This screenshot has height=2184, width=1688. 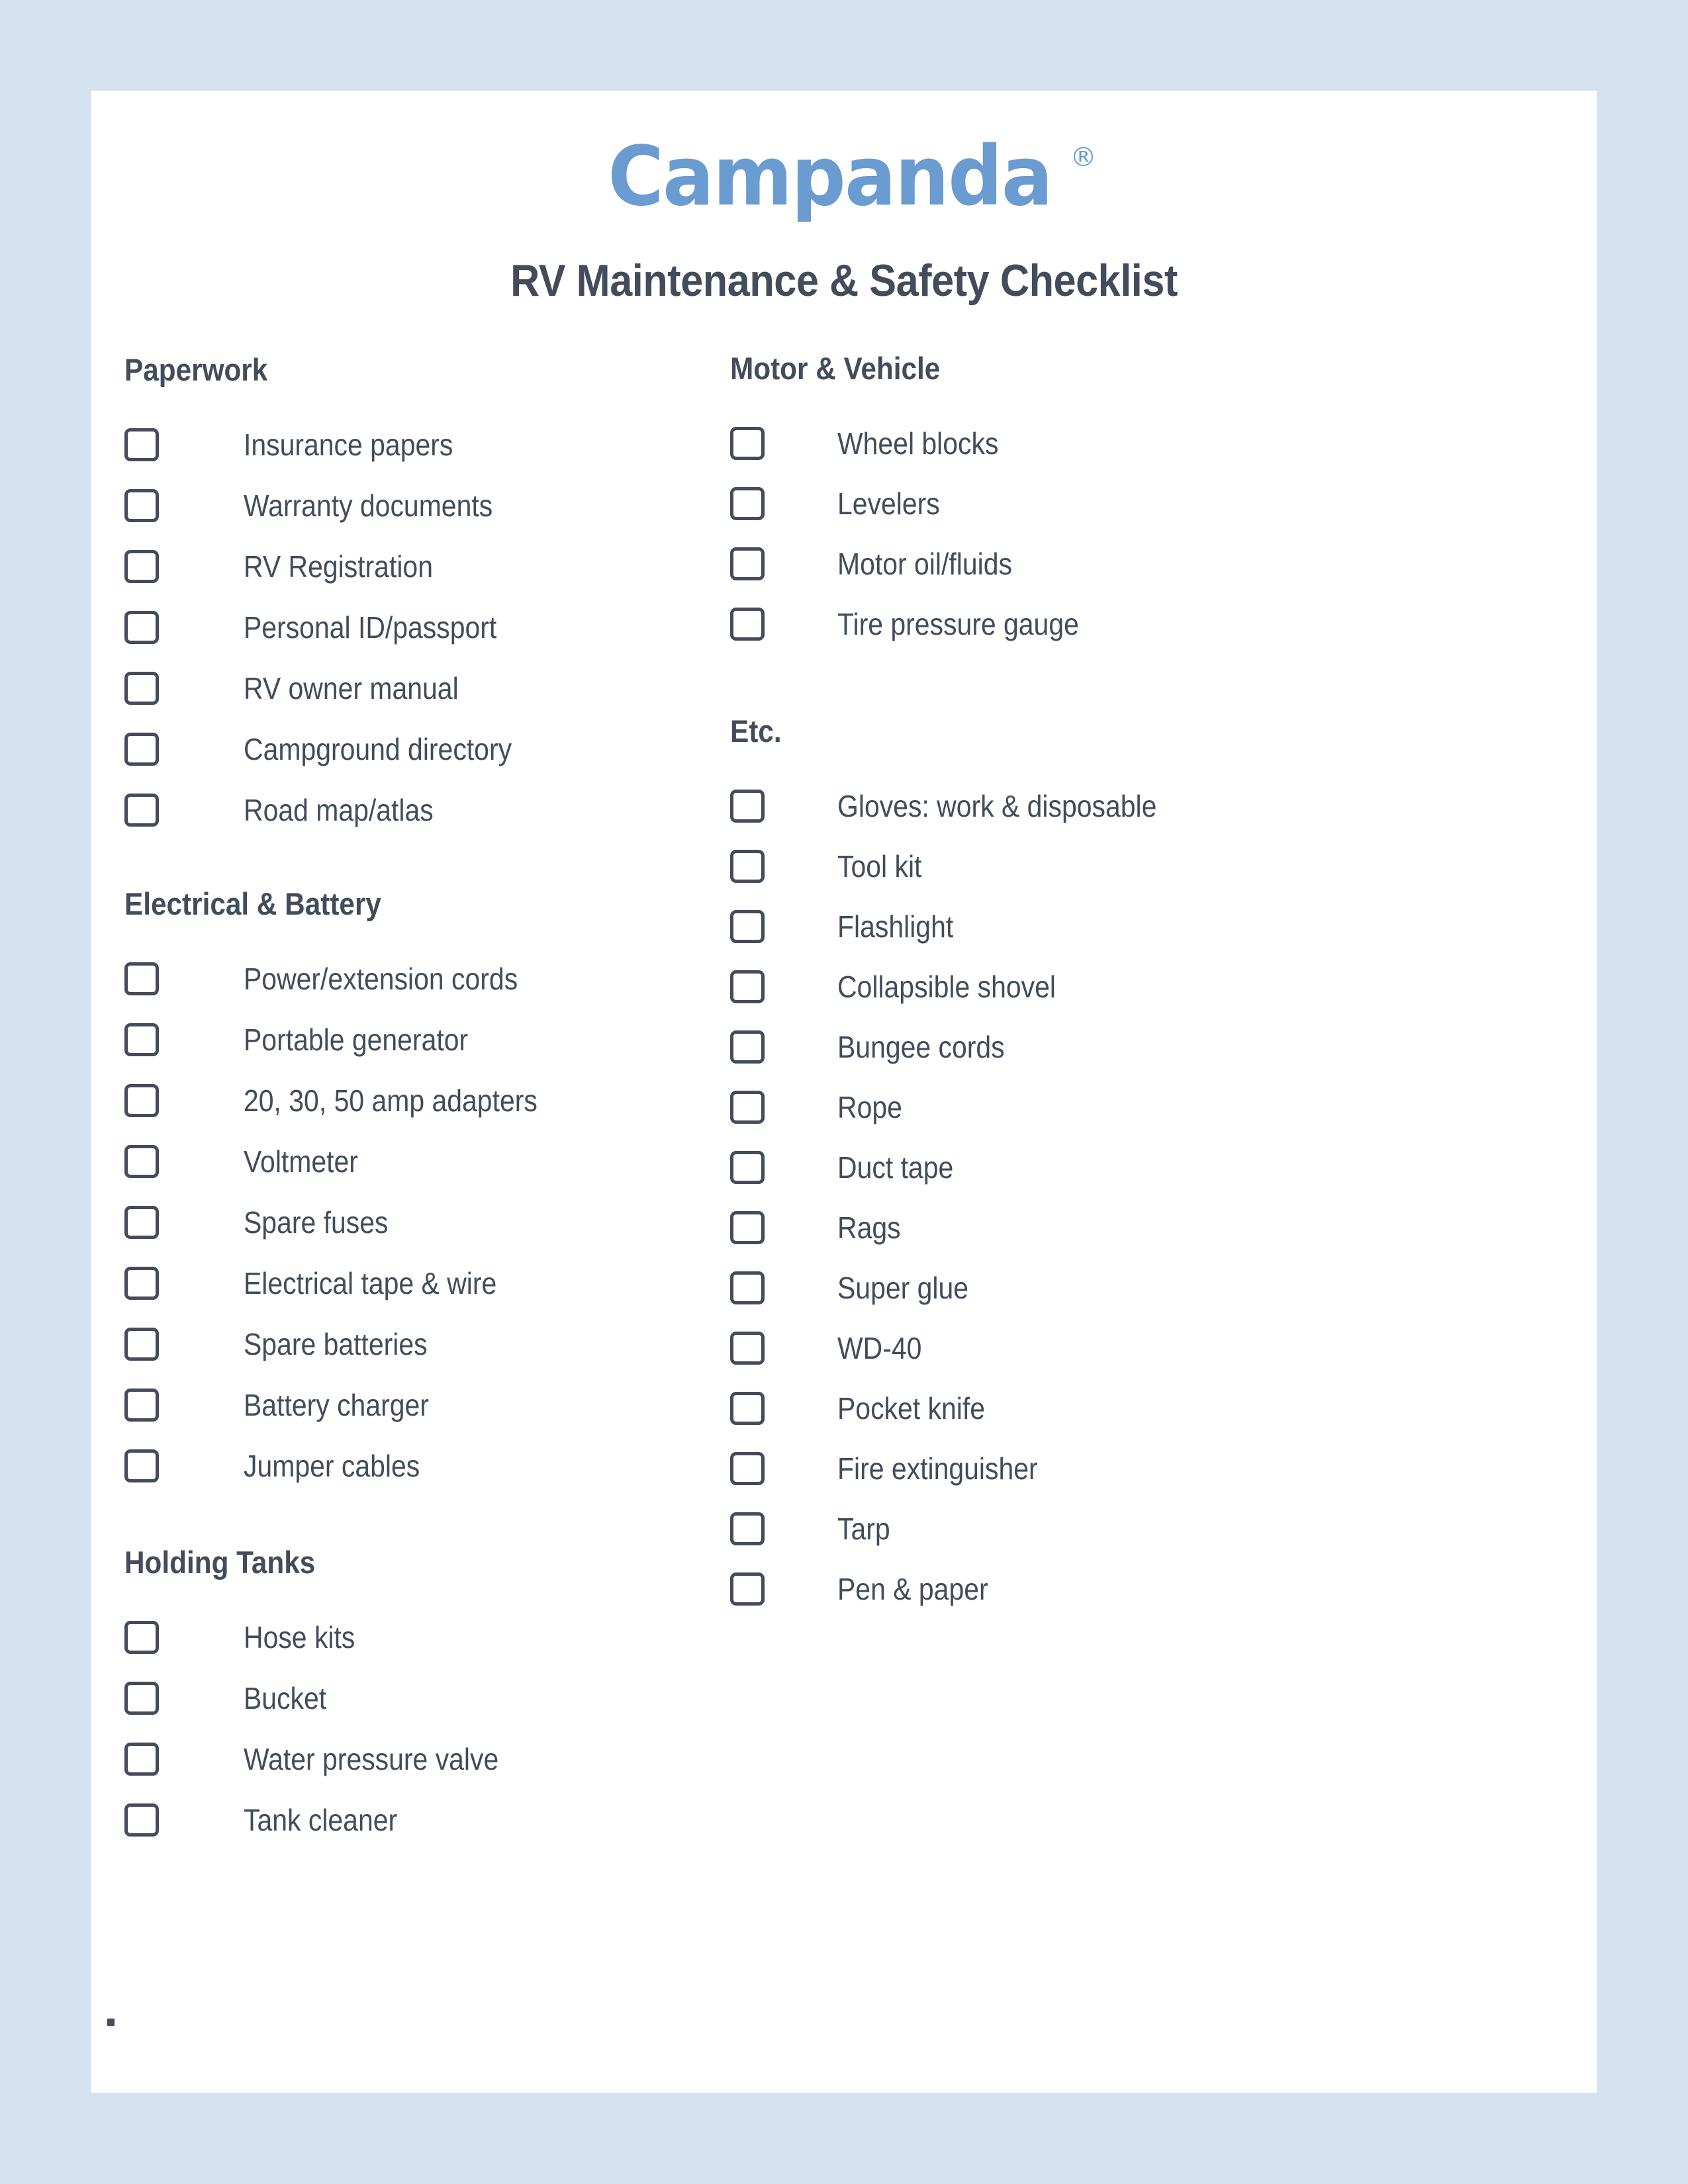 What do you see at coordinates (963, 926) in the screenshot?
I see `checklist-row: Flashlight` at bounding box center [963, 926].